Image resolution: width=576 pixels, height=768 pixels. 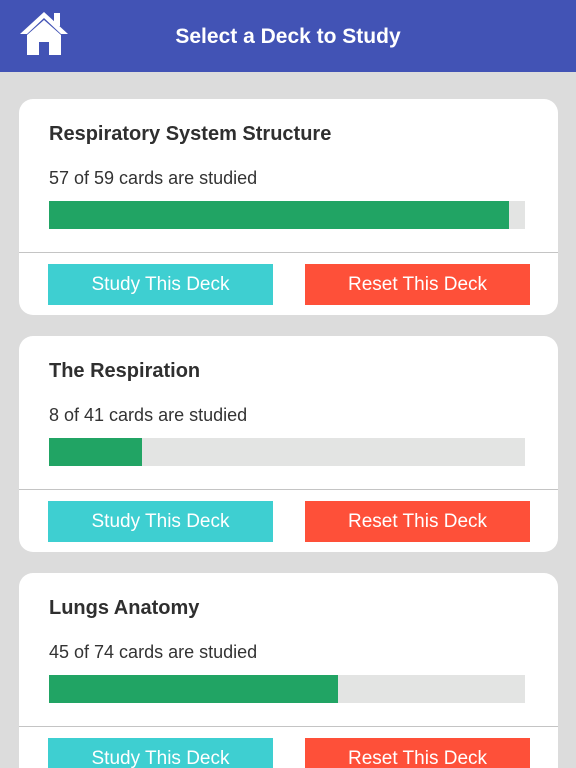 I want to click on deck-progress-text: 45 of 74 cards are studied, so click(x=153, y=652).